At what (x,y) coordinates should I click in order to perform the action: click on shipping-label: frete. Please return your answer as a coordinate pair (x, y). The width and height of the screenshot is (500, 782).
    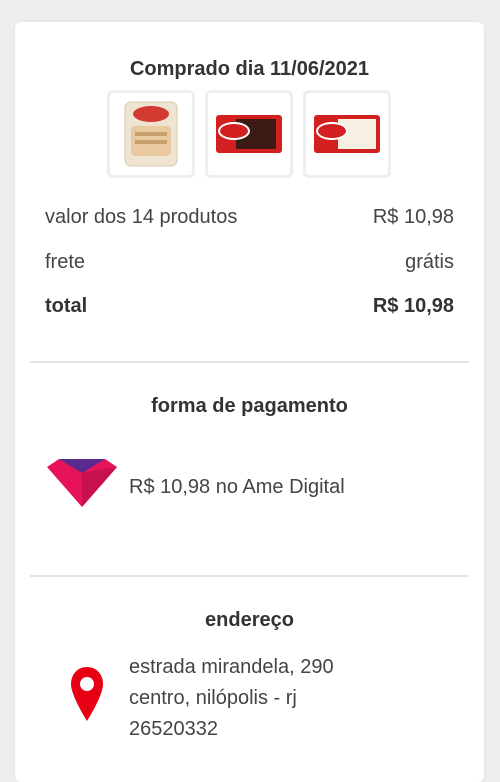
    Looking at the image, I should click on (65, 262).